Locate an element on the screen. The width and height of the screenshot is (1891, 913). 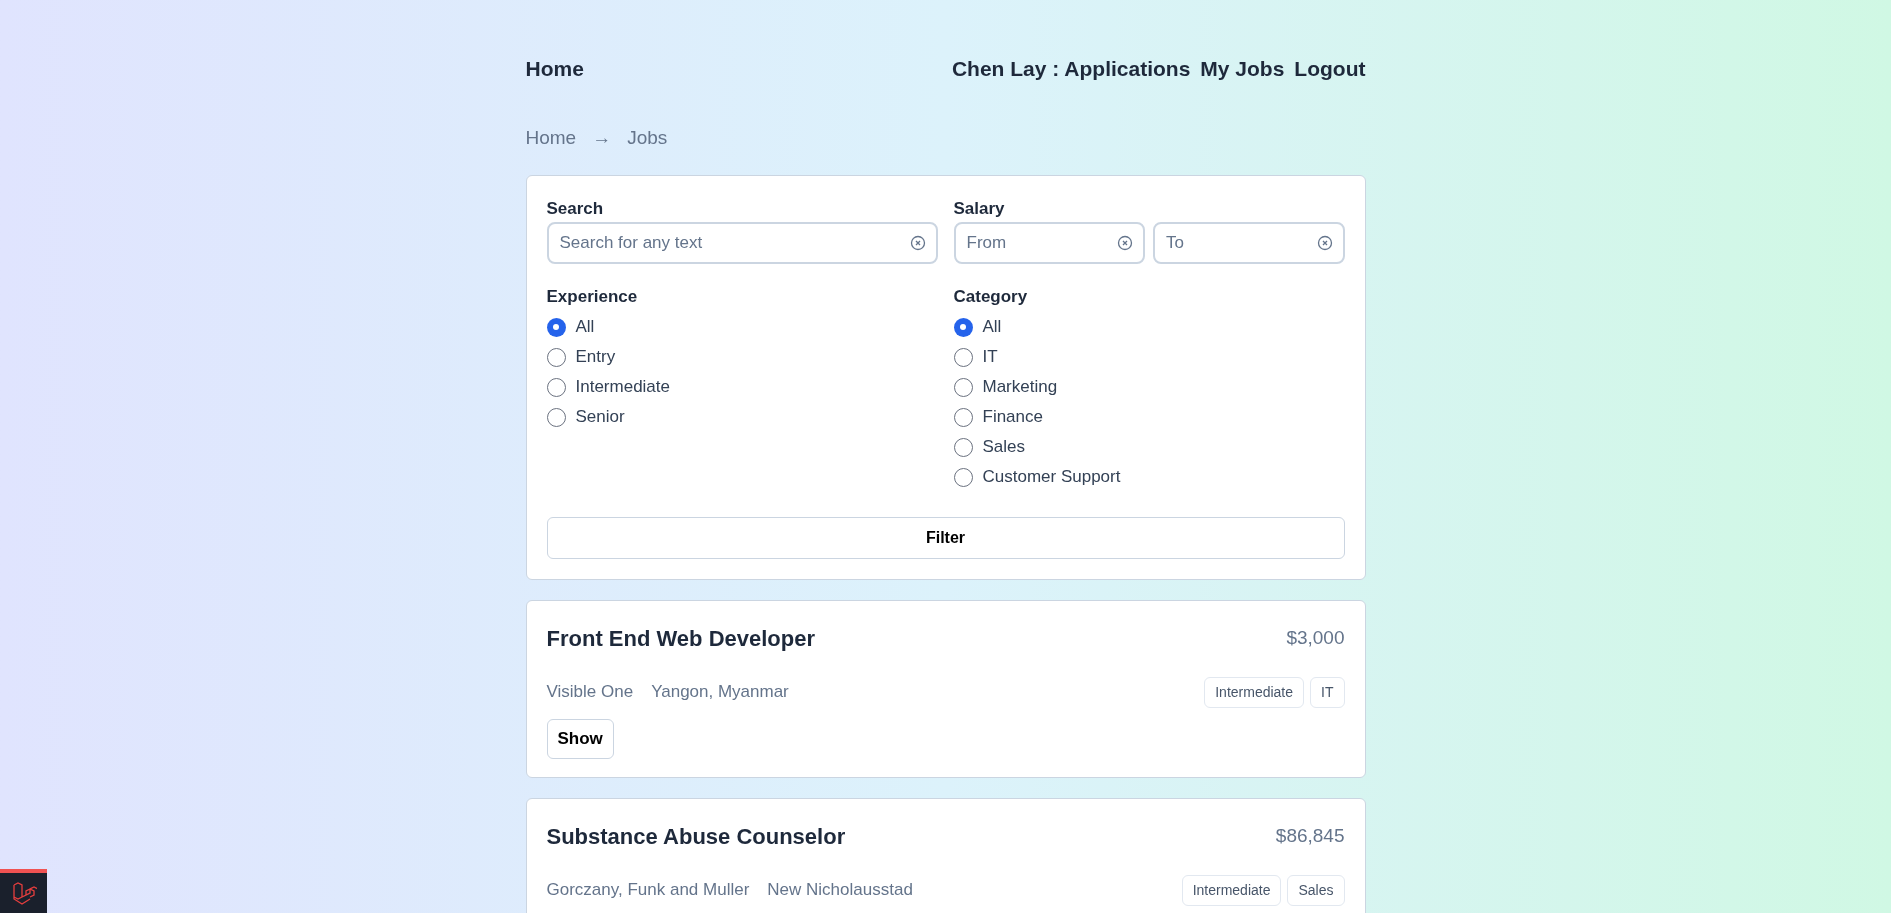
job-tag: IT is located at coordinates (1327, 692).